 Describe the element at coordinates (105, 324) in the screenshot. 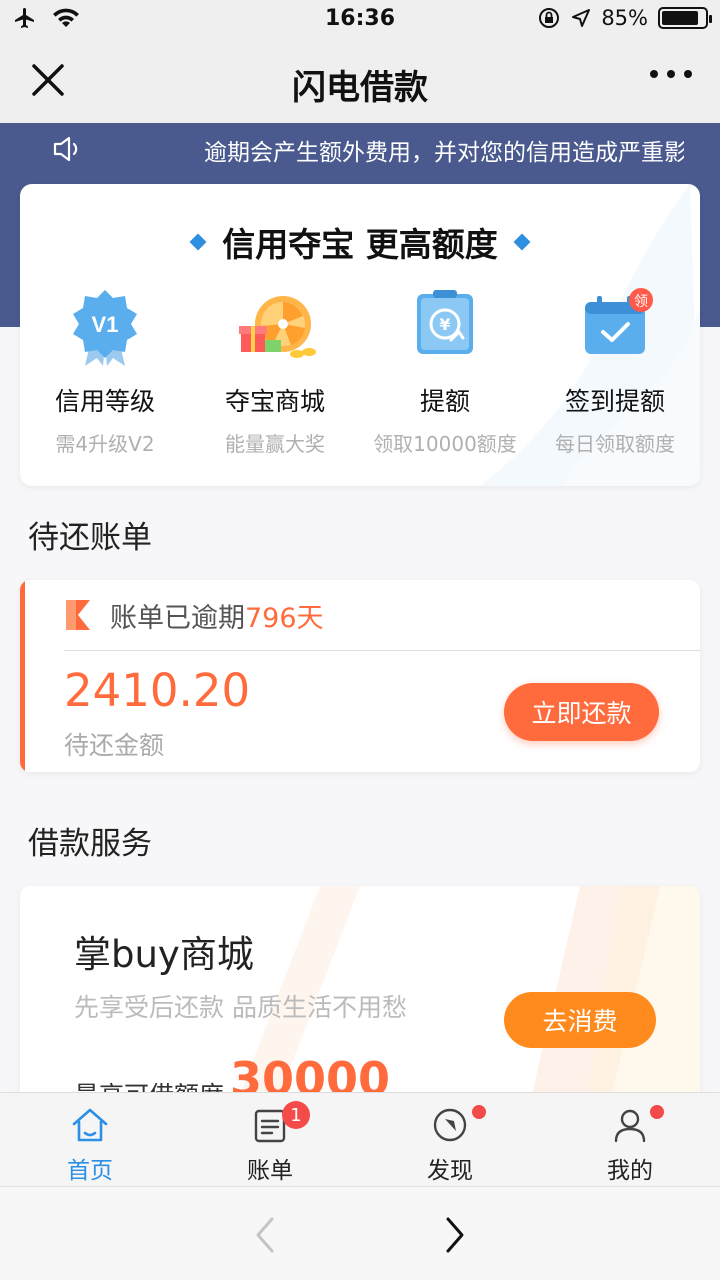

I see `level-badge-text: V1` at that location.